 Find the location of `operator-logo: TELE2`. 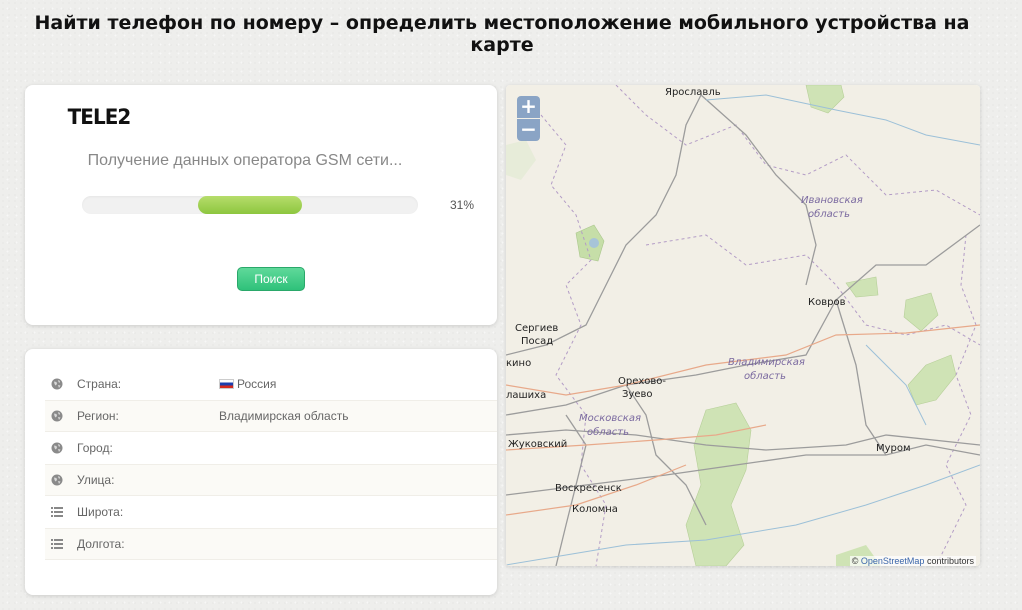

operator-logo: TELE2 is located at coordinates (99, 117).